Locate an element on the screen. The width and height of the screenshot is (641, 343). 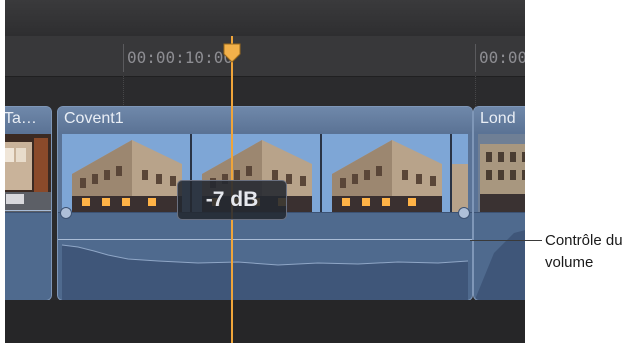
empty-lane is located at coordinates (265, 321).